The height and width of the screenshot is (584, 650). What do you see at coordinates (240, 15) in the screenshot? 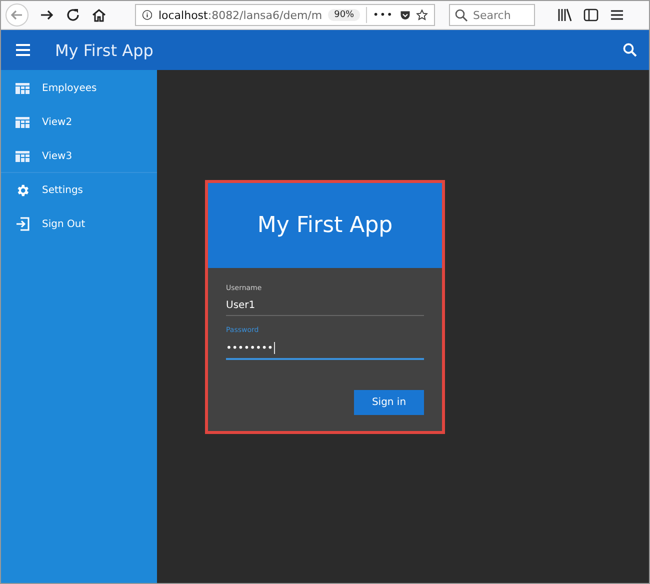
I see `url-text: localhost:8082/lansa6/dem/m` at bounding box center [240, 15].